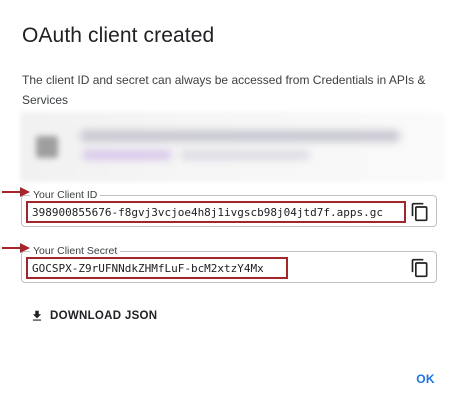  What do you see at coordinates (118, 35) in the screenshot?
I see `dialog-title: OAuth client created` at bounding box center [118, 35].